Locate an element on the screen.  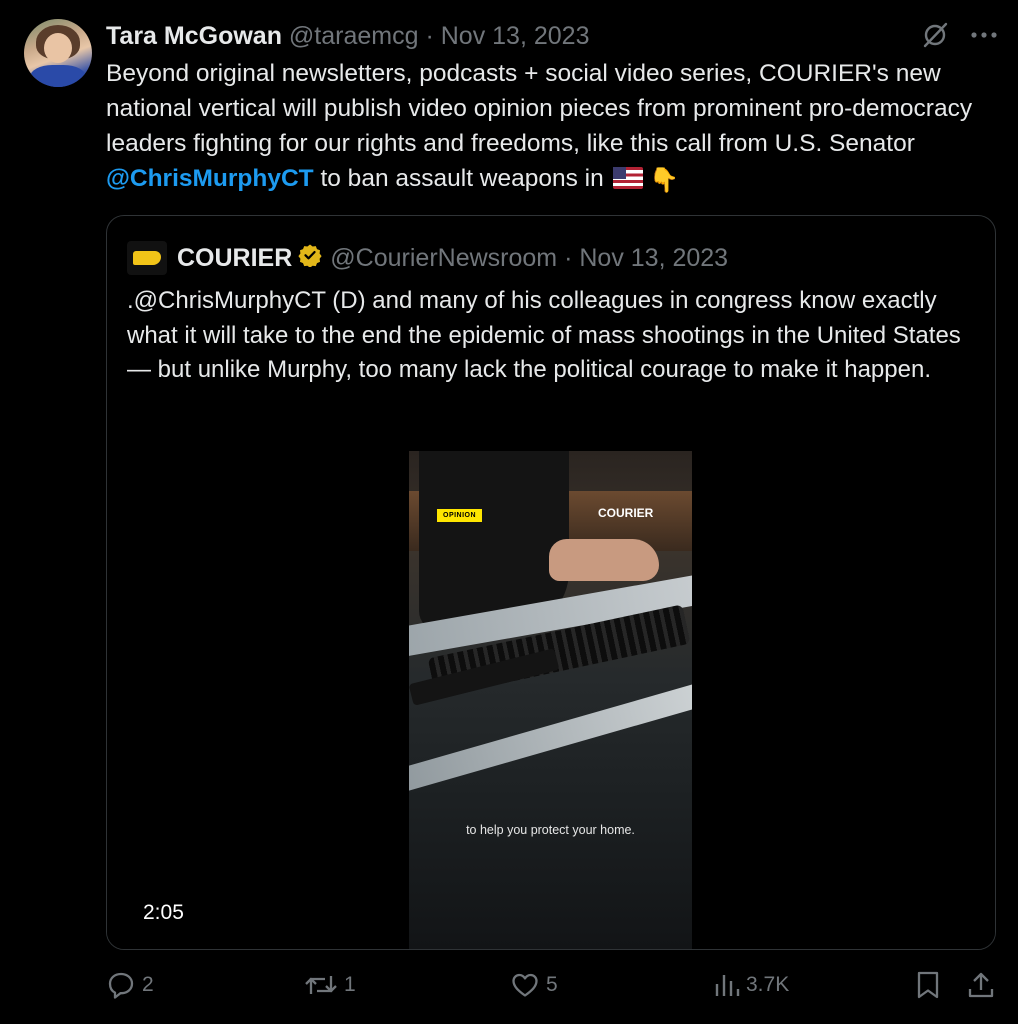
share-button is located at coordinates (981, 985).